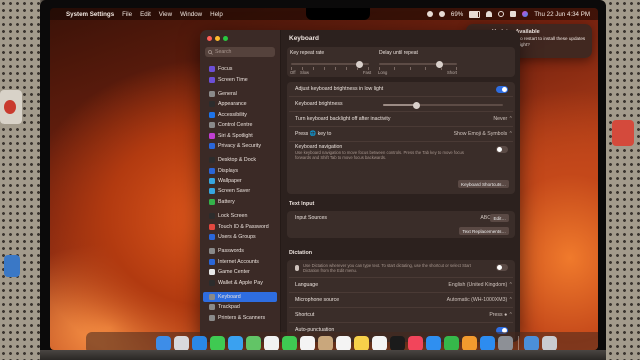  What do you see at coordinates (145, 14) in the screenshot?
I see `menu-edit: Edit` at bounding box center [145, 14].